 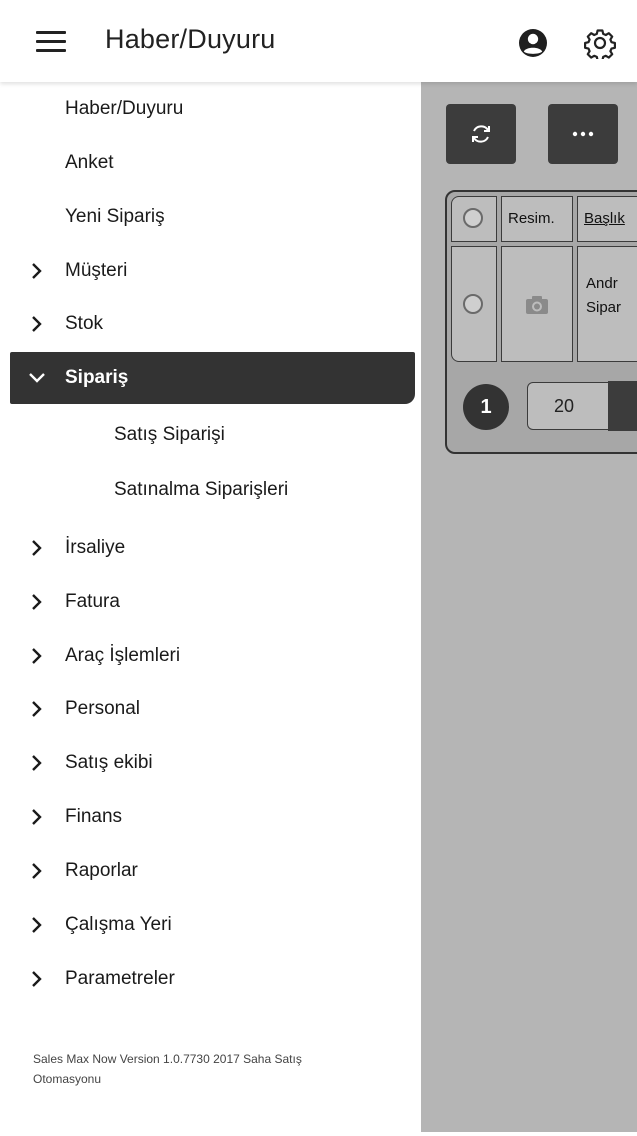 What do you see at coordinates (190, 39) in the screenshot?
I see `page-title: Haber/Duyuru` at bounding box center [190, 39].